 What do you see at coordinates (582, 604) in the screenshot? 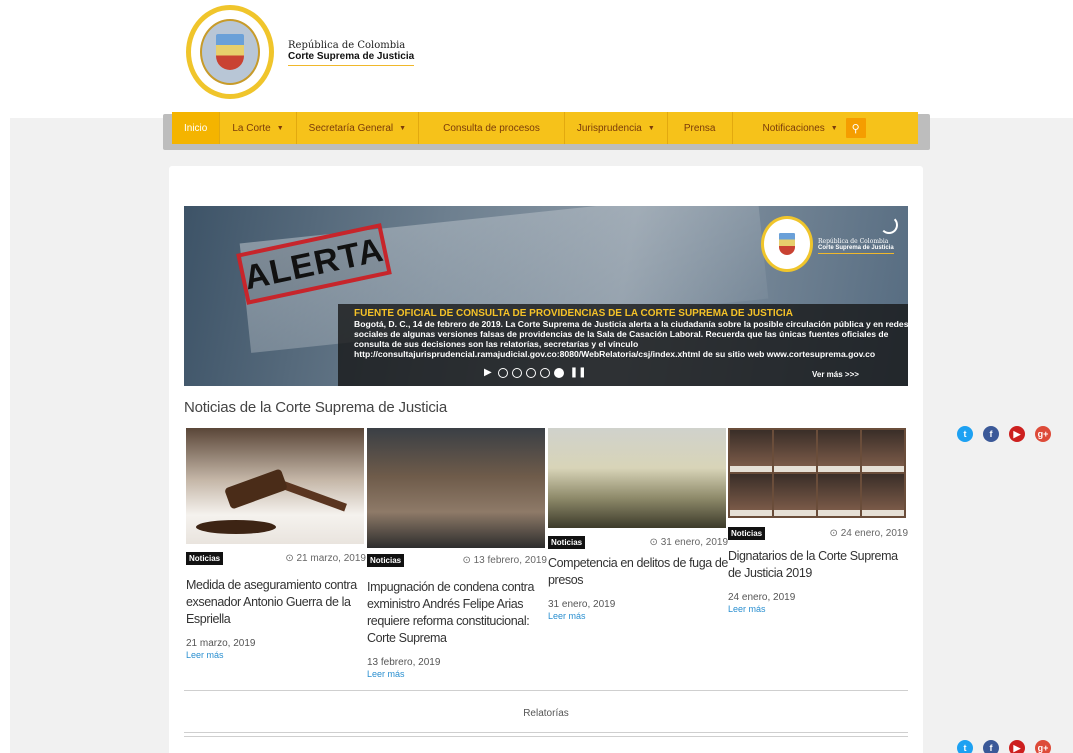
I see `news-sub-date: 31 enero, 2019` at bounding box center [582, 604].